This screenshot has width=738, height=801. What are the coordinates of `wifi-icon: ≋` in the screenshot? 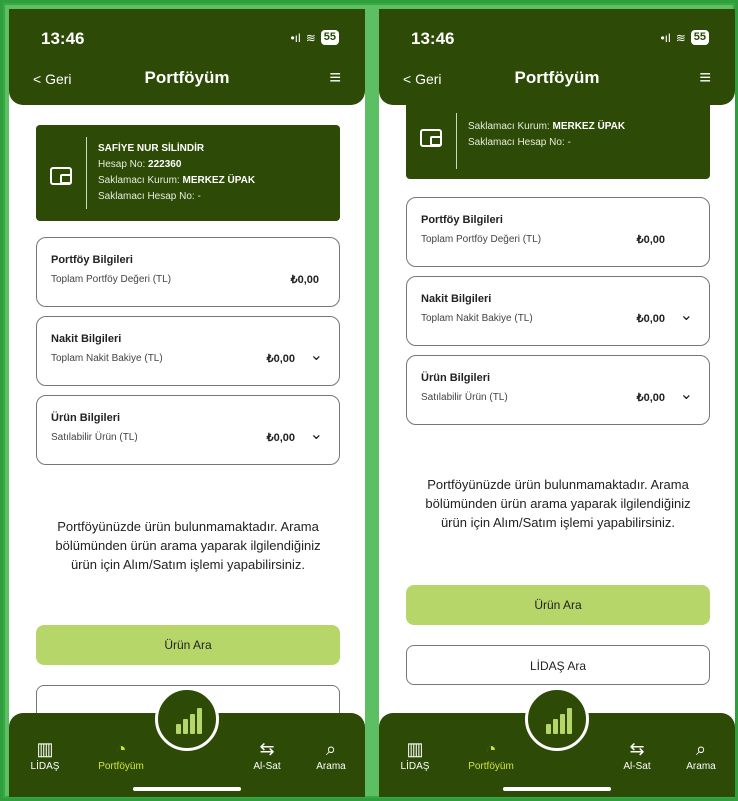 It's located at (310, 37).